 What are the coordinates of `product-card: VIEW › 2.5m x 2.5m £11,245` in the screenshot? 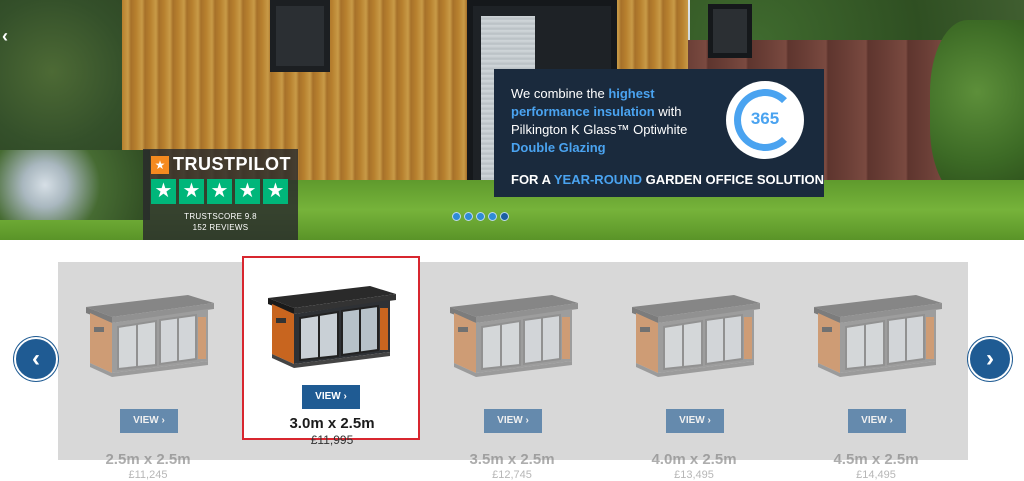 It's located at (148, 371).